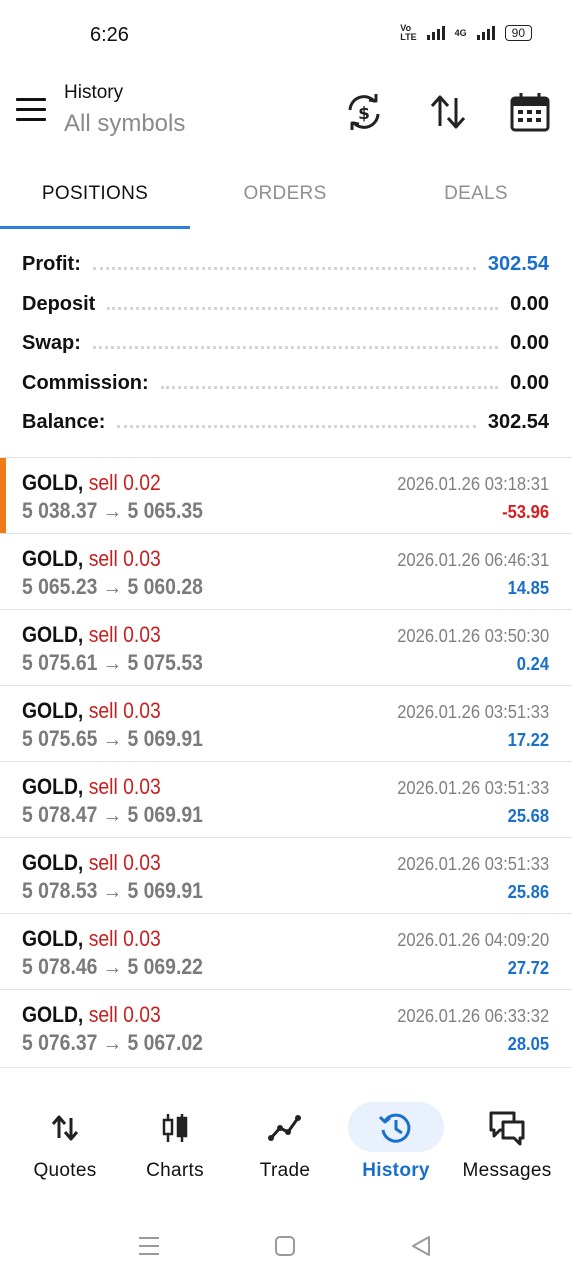 This screenshot has width=572, height=1280. I want to click on trade-prices: 5 078.53 → 5 069.91, so click(112, 891).